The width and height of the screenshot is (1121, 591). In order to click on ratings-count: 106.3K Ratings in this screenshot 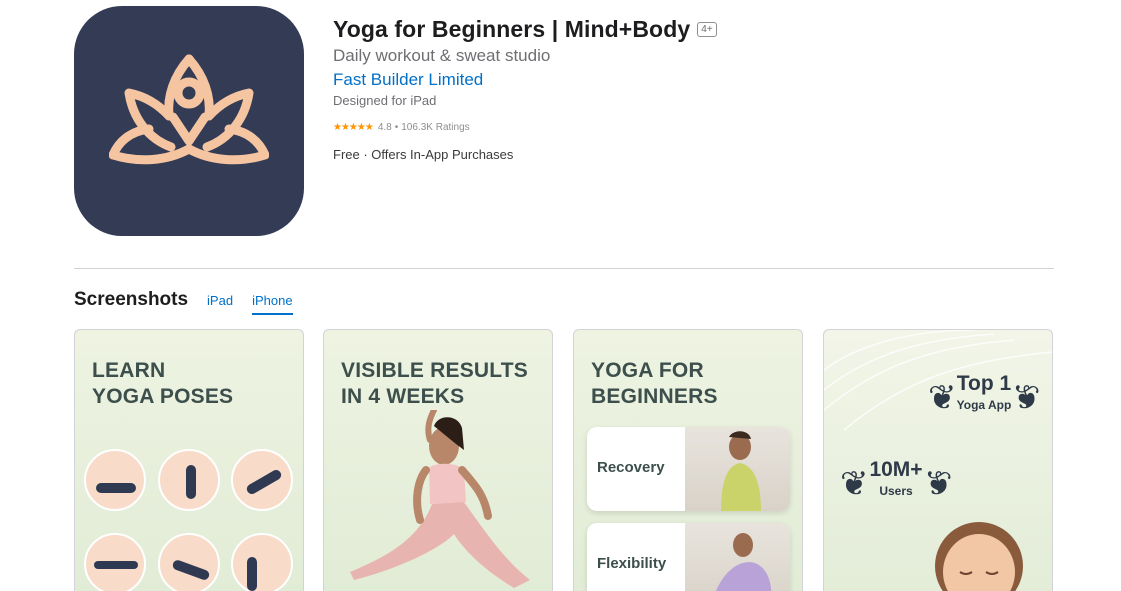, I will do `click(435, 127)`.